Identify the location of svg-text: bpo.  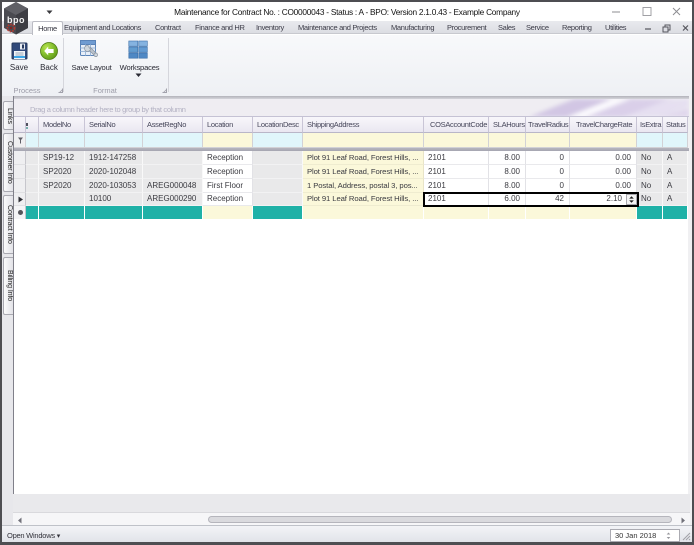
(16, 20).